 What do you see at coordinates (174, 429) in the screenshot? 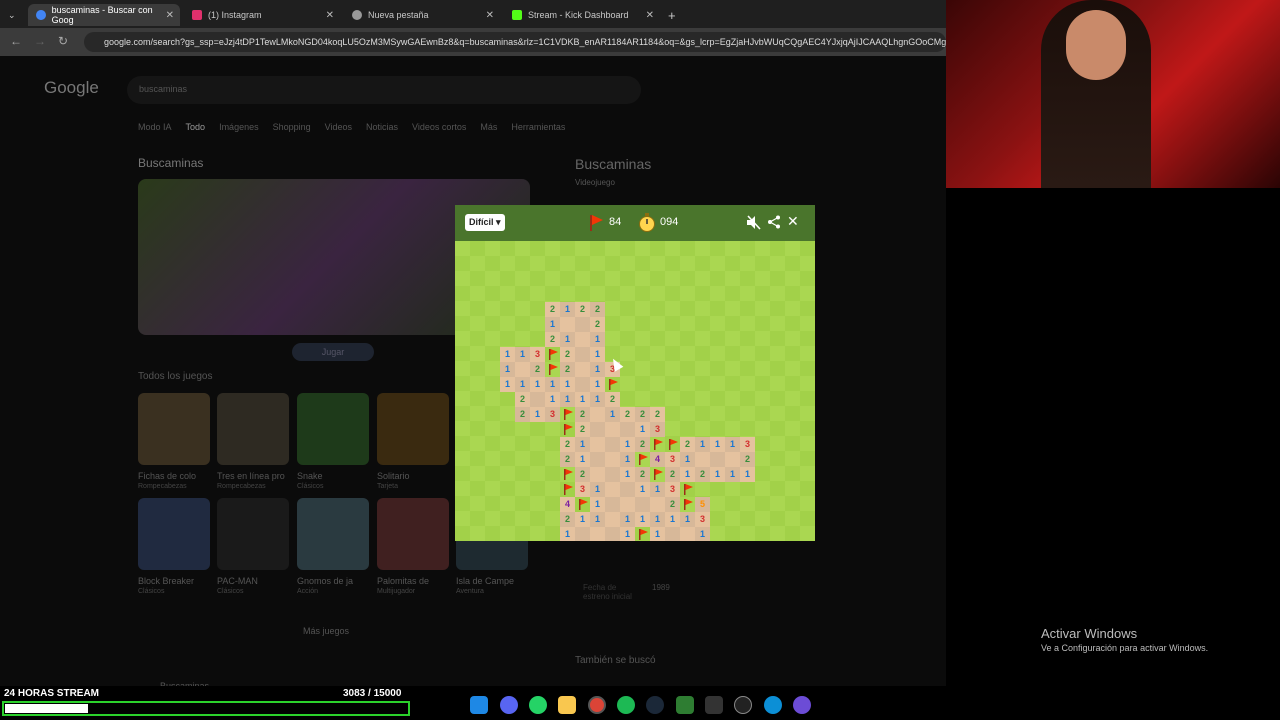
I see `game-tile-fichas` at bounding box center [174, 429].